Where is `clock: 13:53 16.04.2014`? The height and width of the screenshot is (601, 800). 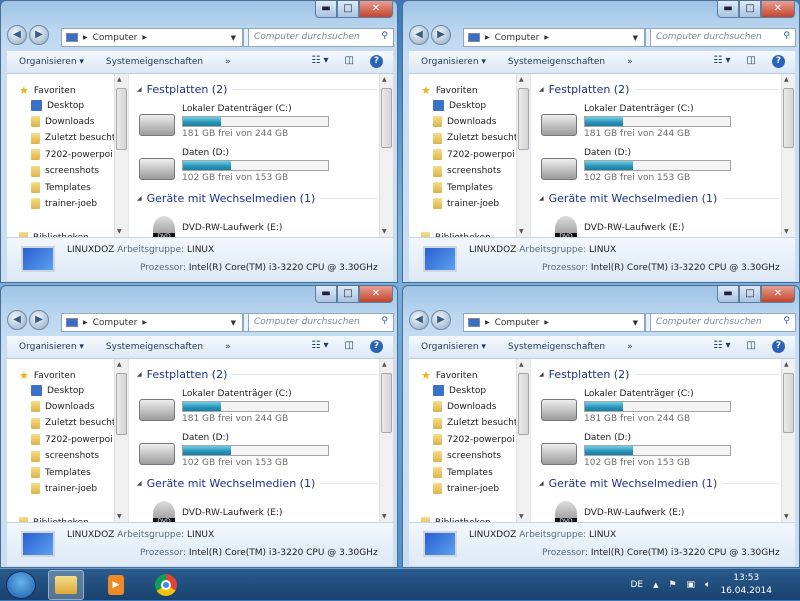 clock: 13:53 16.04.2014 is located at coordinates (746, 585).